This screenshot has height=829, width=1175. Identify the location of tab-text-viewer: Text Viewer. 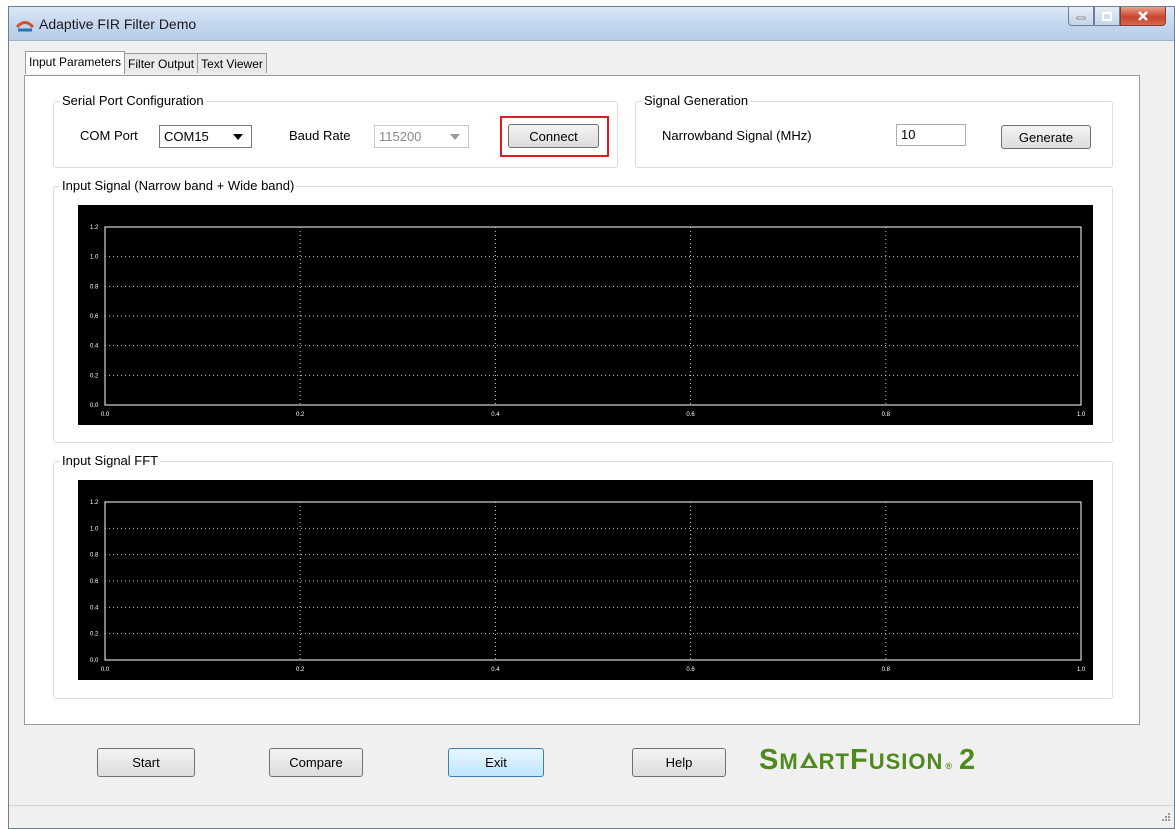
(232, 63).